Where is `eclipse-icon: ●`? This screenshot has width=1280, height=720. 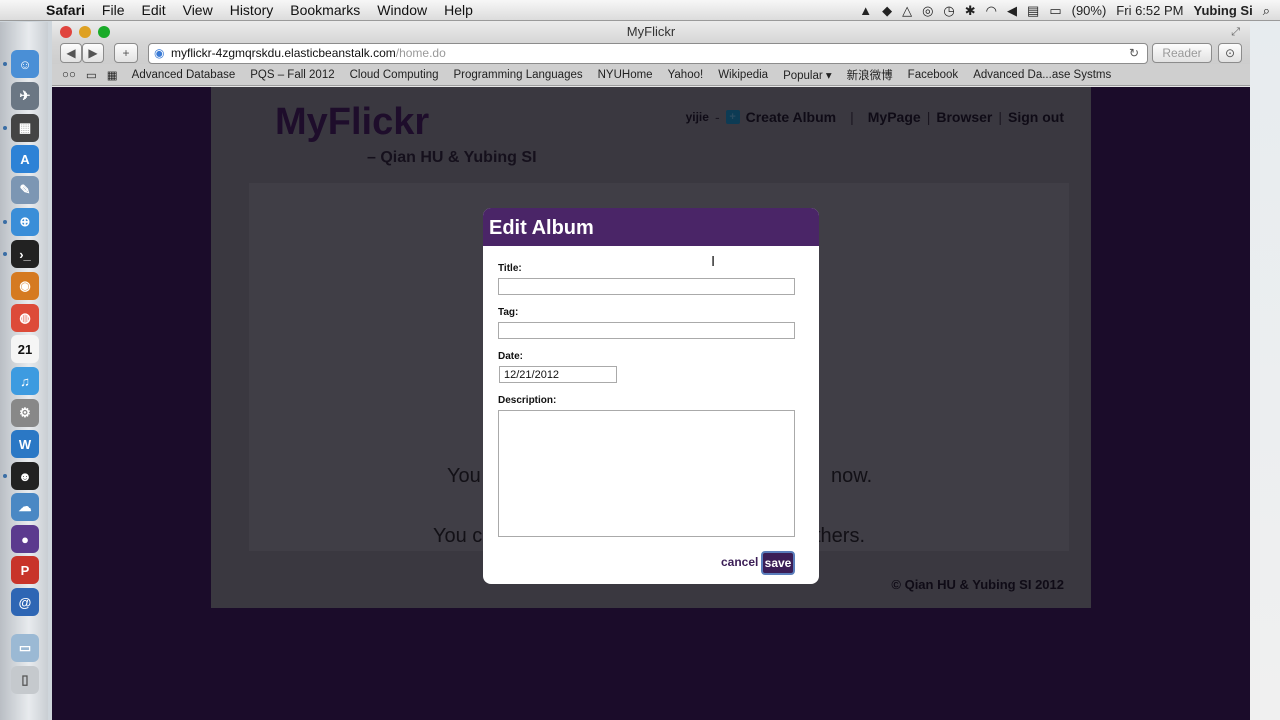
eclipse-icon: ● is located at coordinates (25, 539).